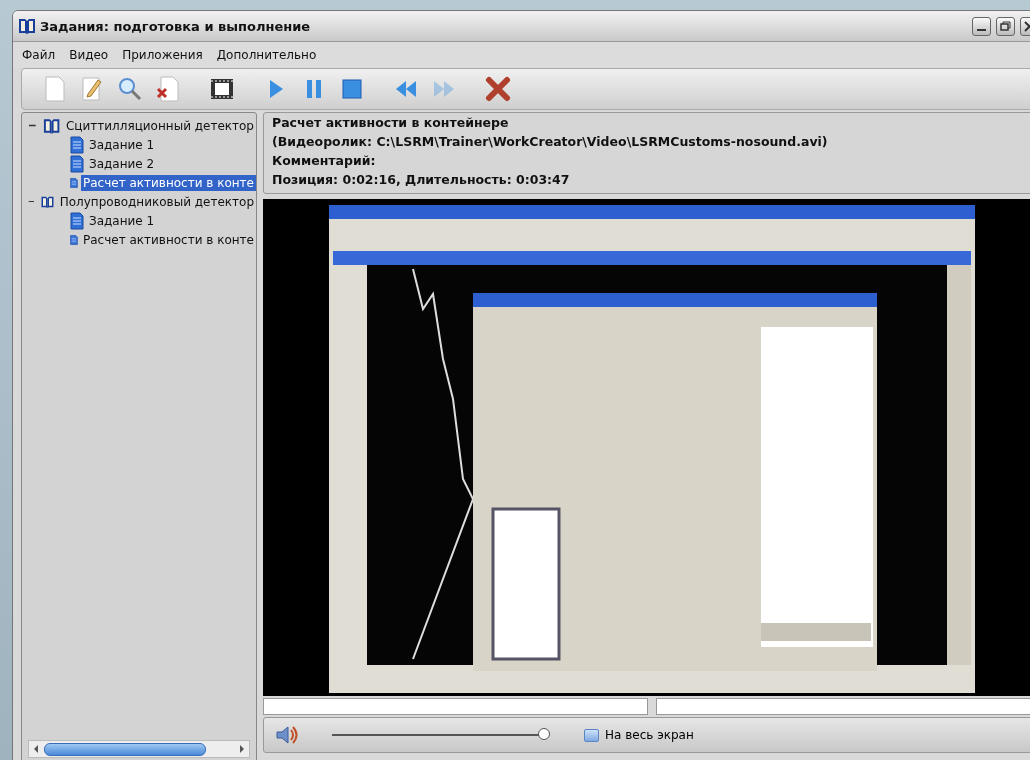 The image size is (1030, 760). I want to click on info-line: Позиция: 0:02:16, Длительность: 0:03:47, so click(421, 180).